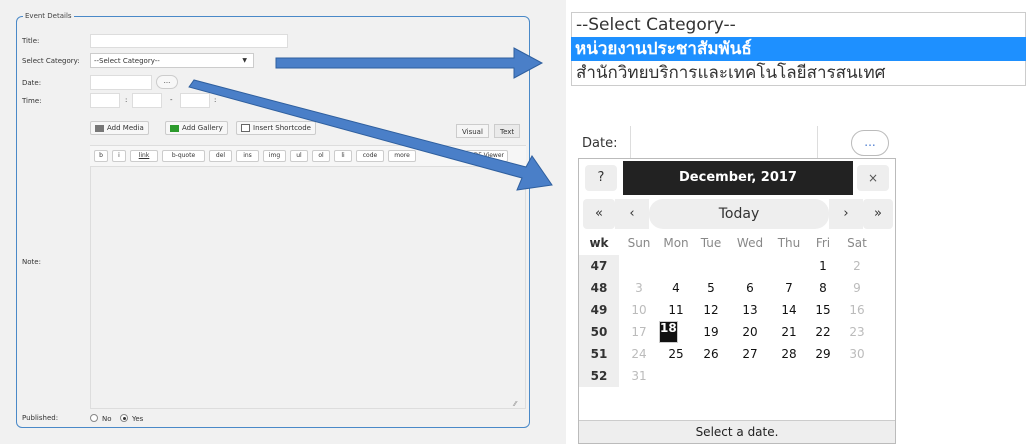  What do you see at coordinates (370, 135) in the screenshot?
I see `arrow-to-calendar-icon` at bounding box center [370, 135].